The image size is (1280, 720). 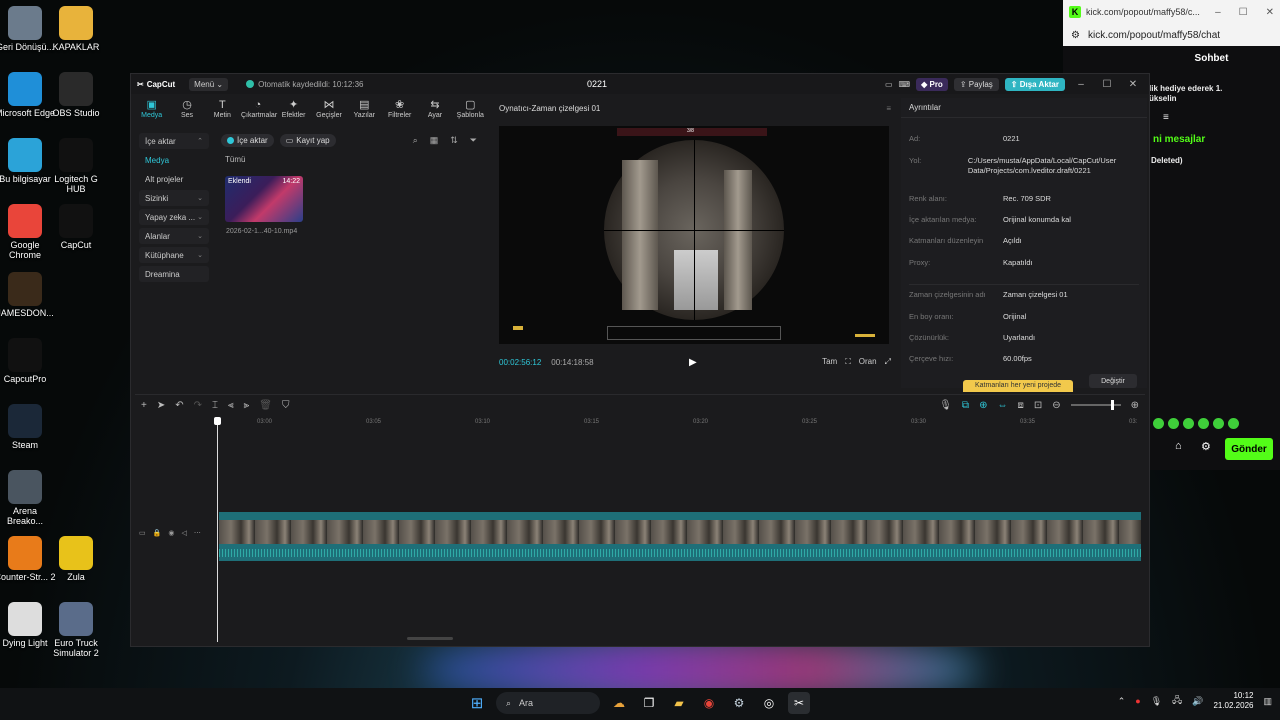 What do you see at coordinates (328, 112) in the screenshot?
I see `tool-transitions: ⋈ Geçişler` at bounding box center [328, 112].